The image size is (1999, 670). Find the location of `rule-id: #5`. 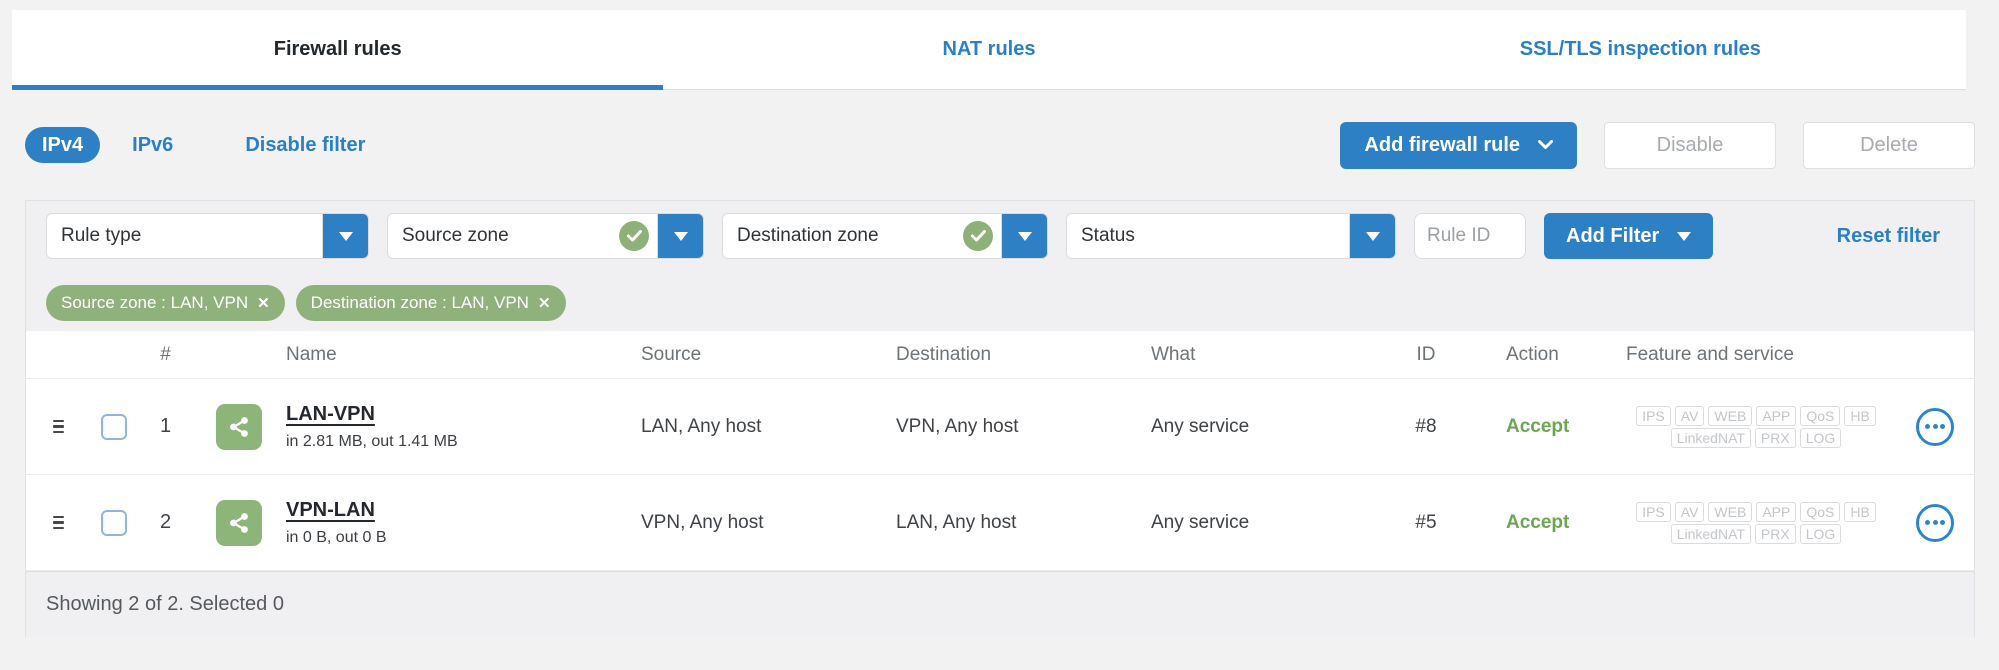

rule-id: #5 is located at coordinates (1426, 522).